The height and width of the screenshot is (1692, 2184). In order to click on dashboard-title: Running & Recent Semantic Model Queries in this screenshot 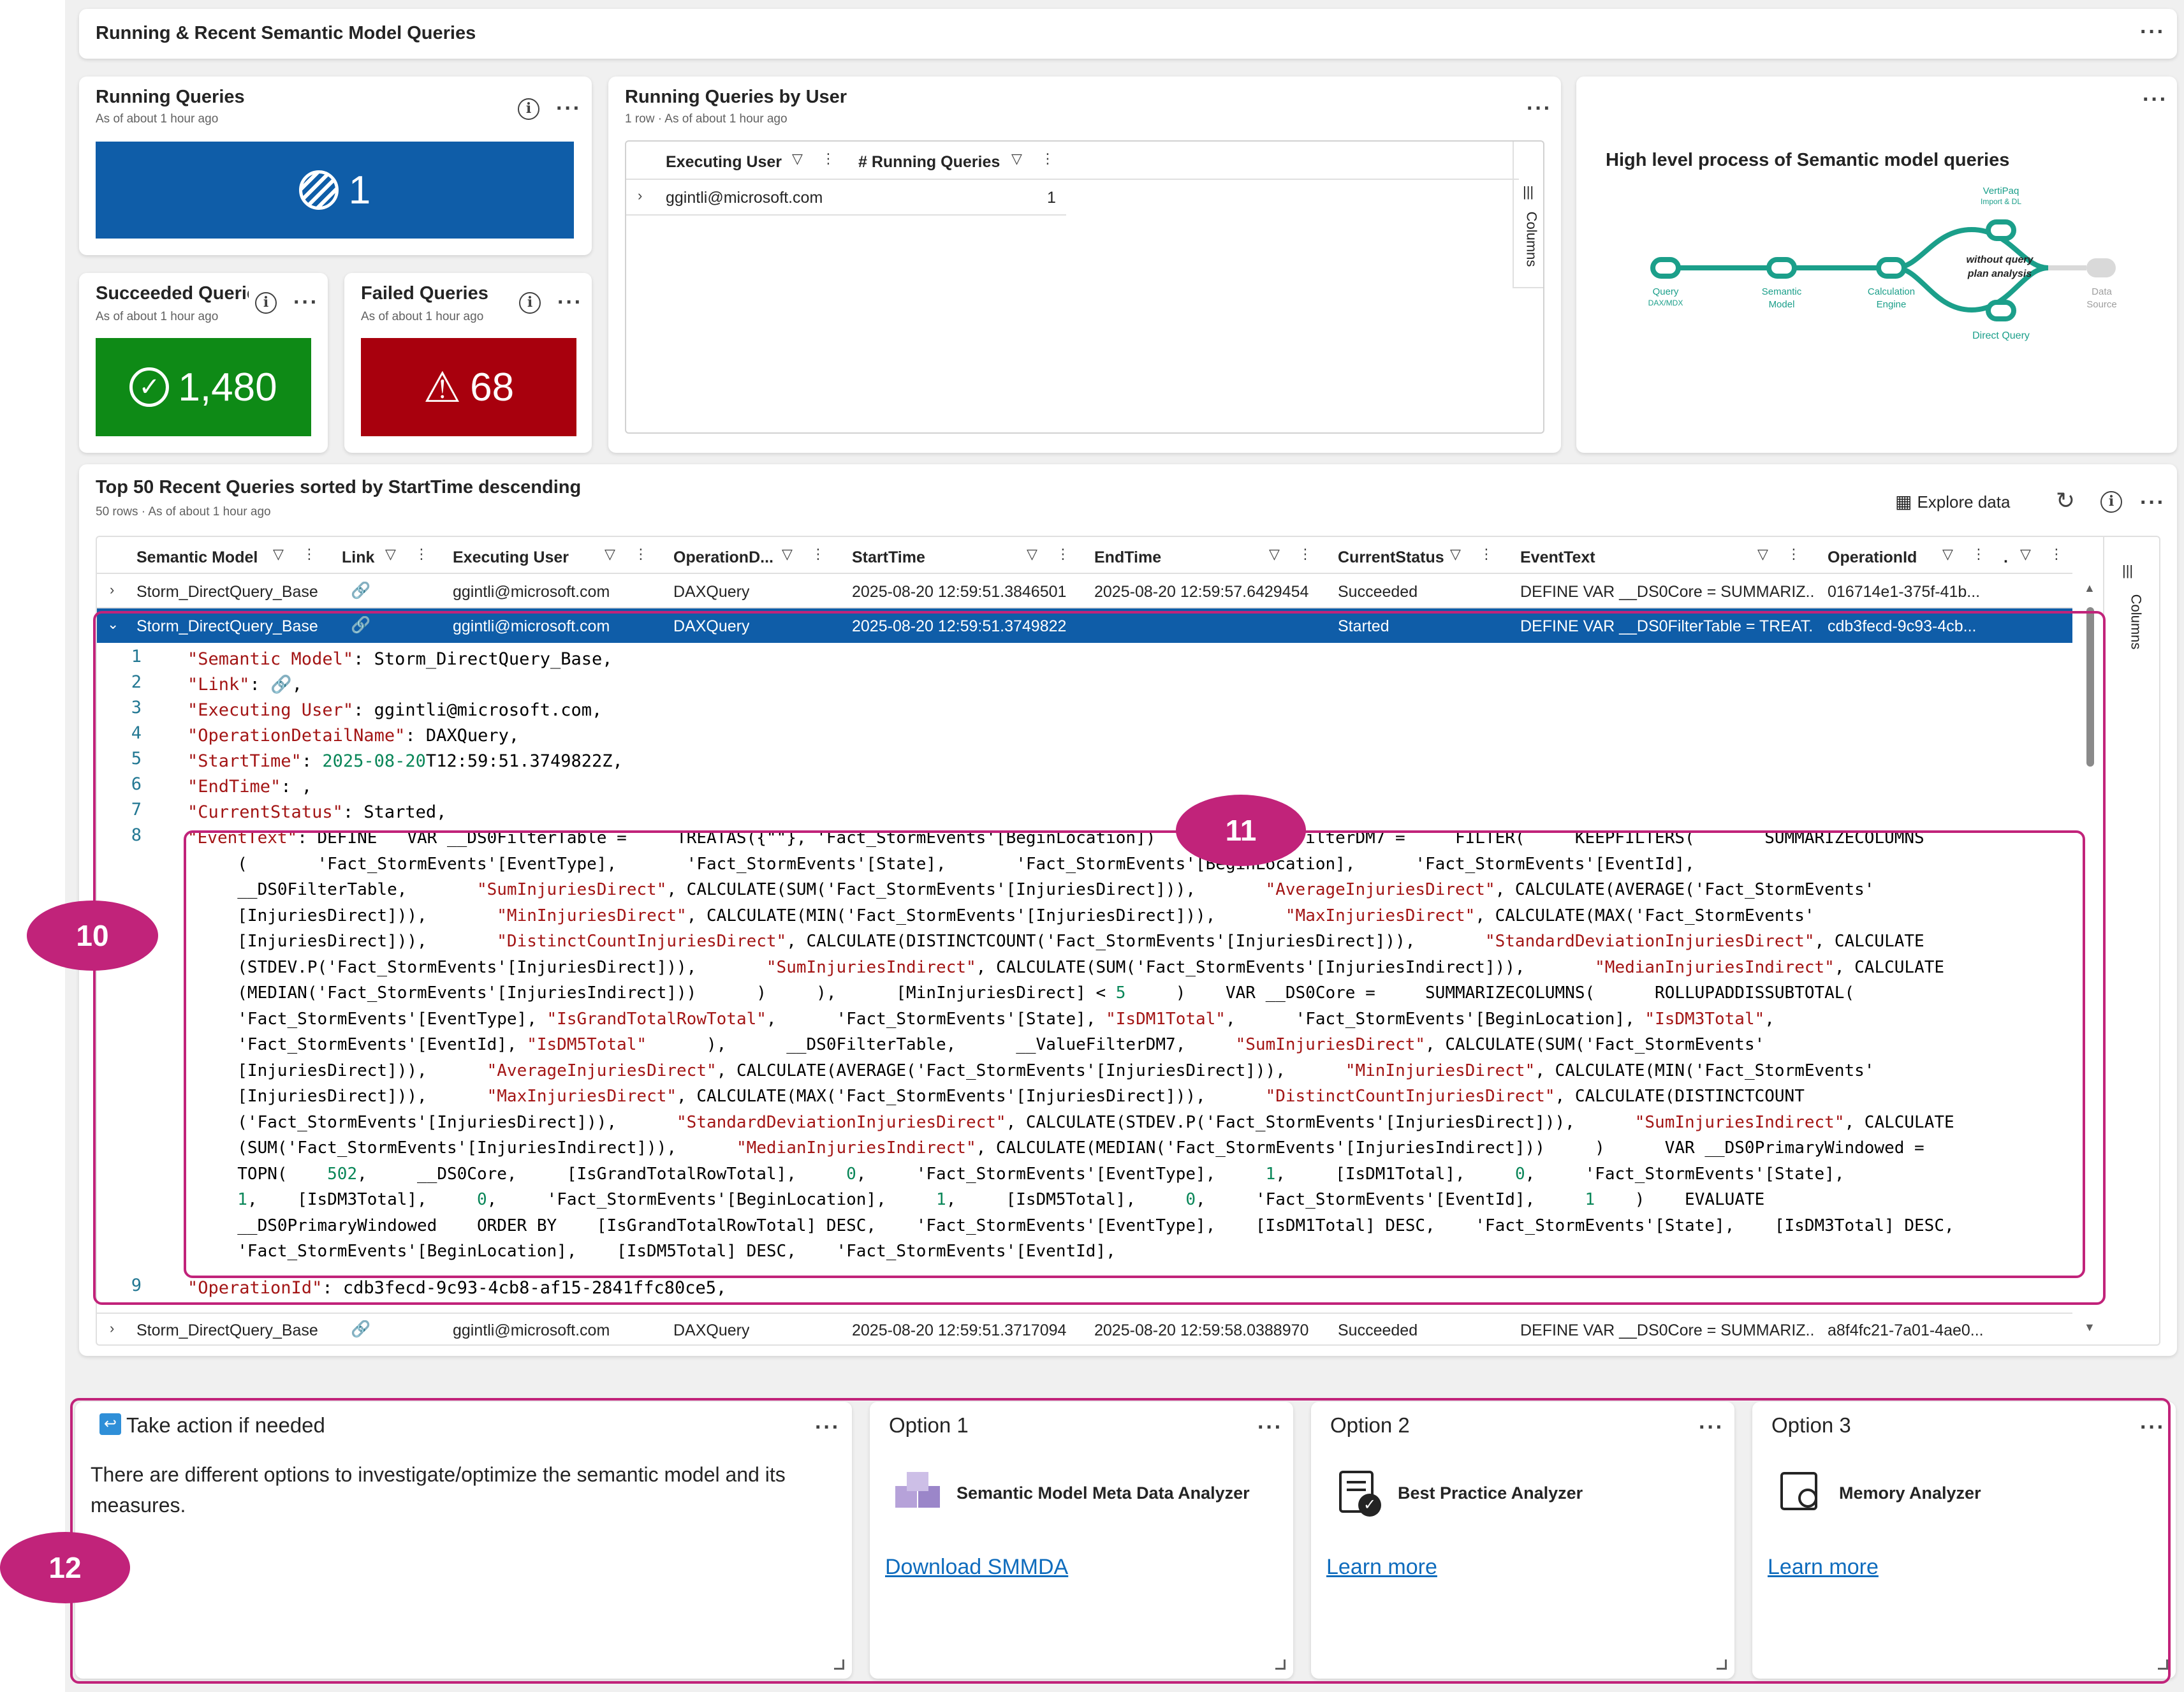, I will do `click(286, 33)`.